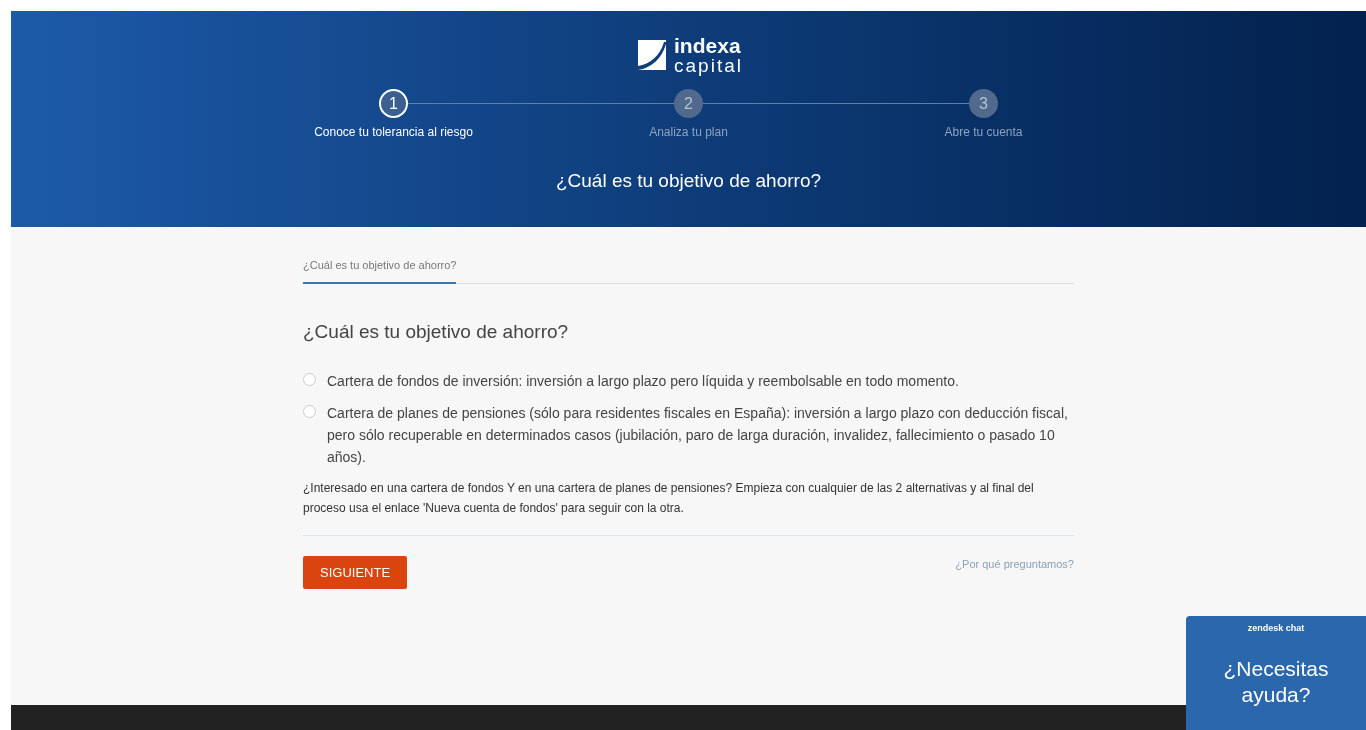 The height and width of the screenshot is (730, 1366). I want to click on step-label: Conoce tu tolerancia al riesgo, so click(393, 132).